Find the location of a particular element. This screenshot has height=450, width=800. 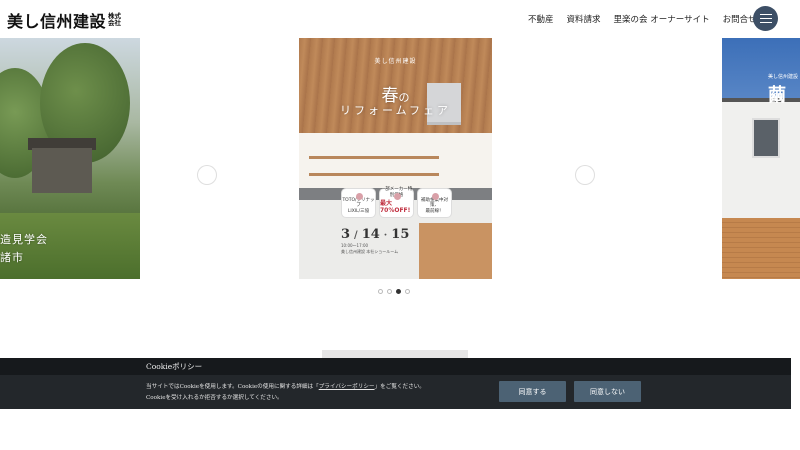

carousel-slide-prev: 造見学会 諸市 is located at coordinates (70, 158).